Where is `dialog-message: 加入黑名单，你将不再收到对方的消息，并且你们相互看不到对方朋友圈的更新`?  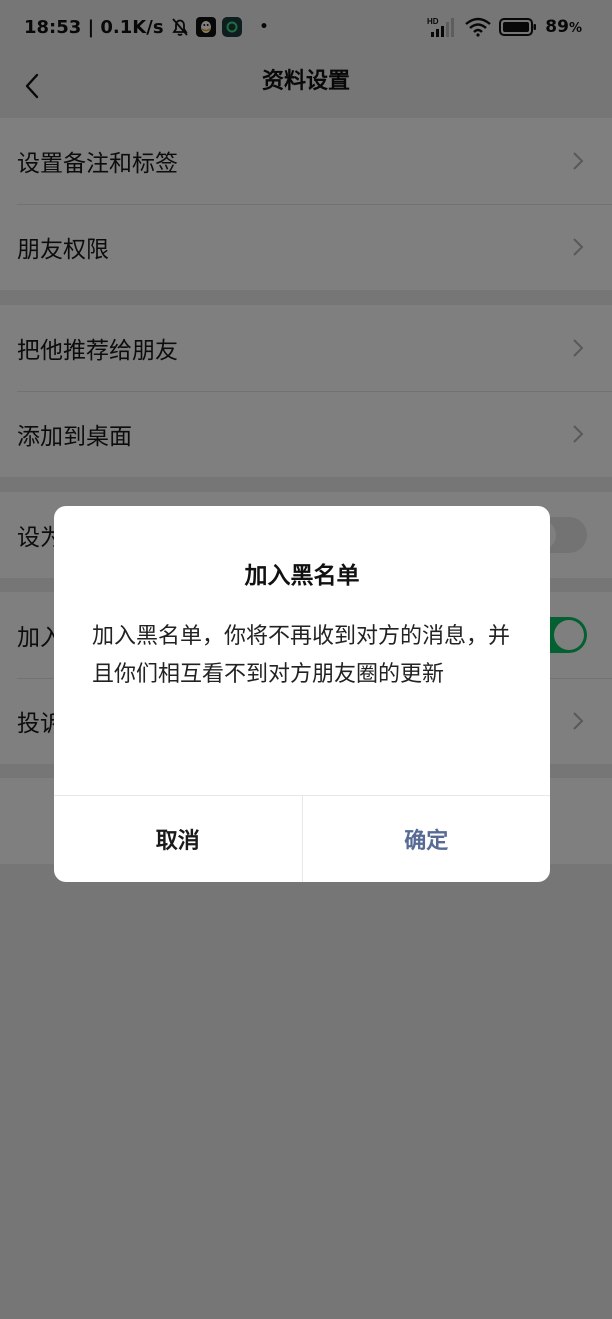
dialog-message: 加入黑名单，你将不再收到对方的消息，并且你们相互看不到对方朋友圈的更新 is located at coordinates (301, 655).